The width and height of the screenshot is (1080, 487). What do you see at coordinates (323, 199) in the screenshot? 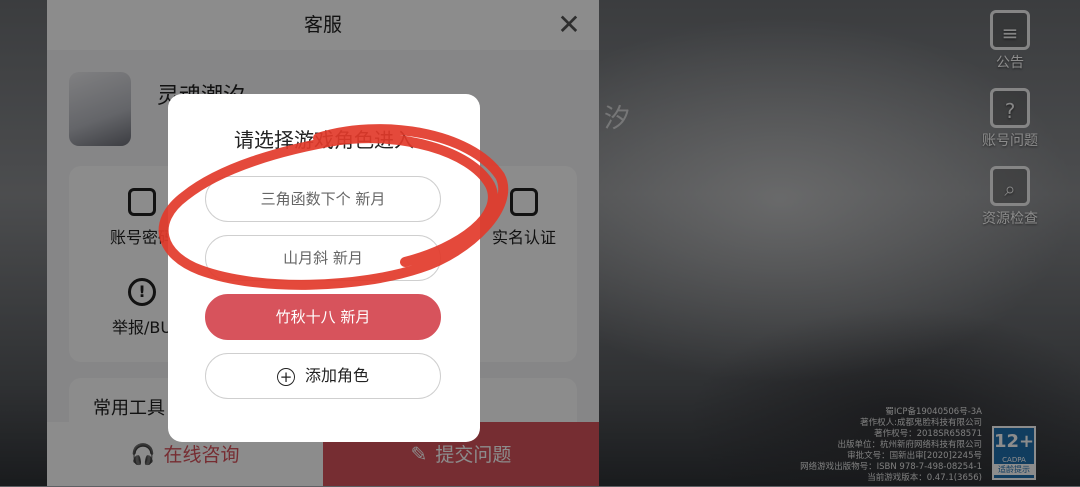
I see `role-option: 三角函数下个 新月` at bounding box center [323, 199].